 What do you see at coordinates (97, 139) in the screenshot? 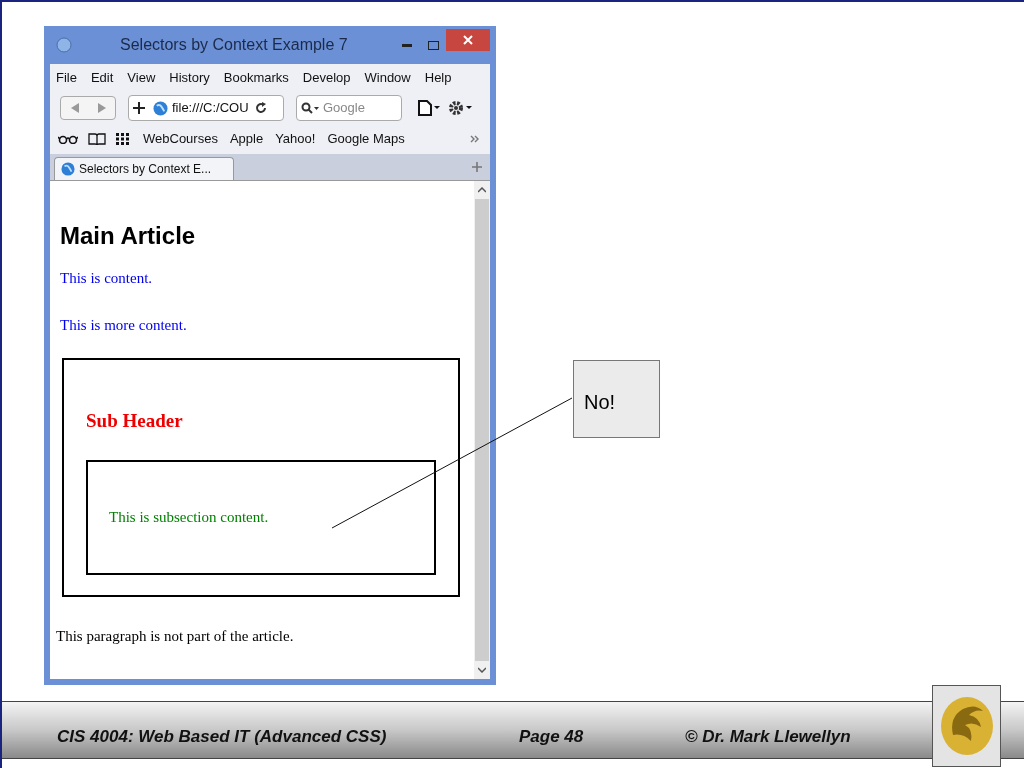
I see `book-icon` at bounding box center [97, 139].